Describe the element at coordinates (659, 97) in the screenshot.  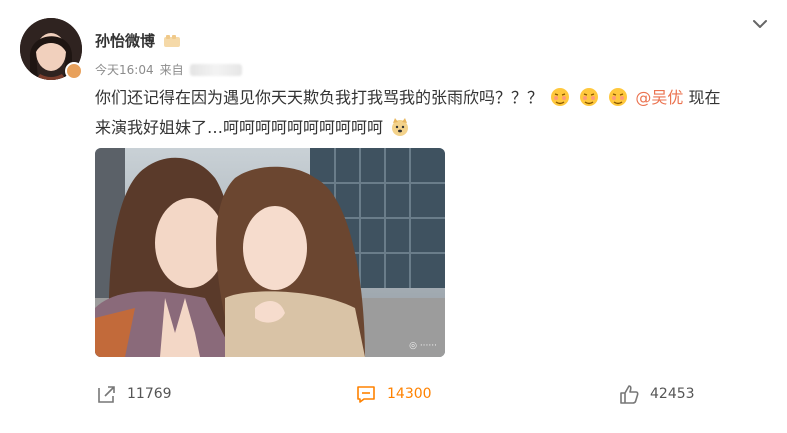
I see `mention-link: @吴优` at that location.